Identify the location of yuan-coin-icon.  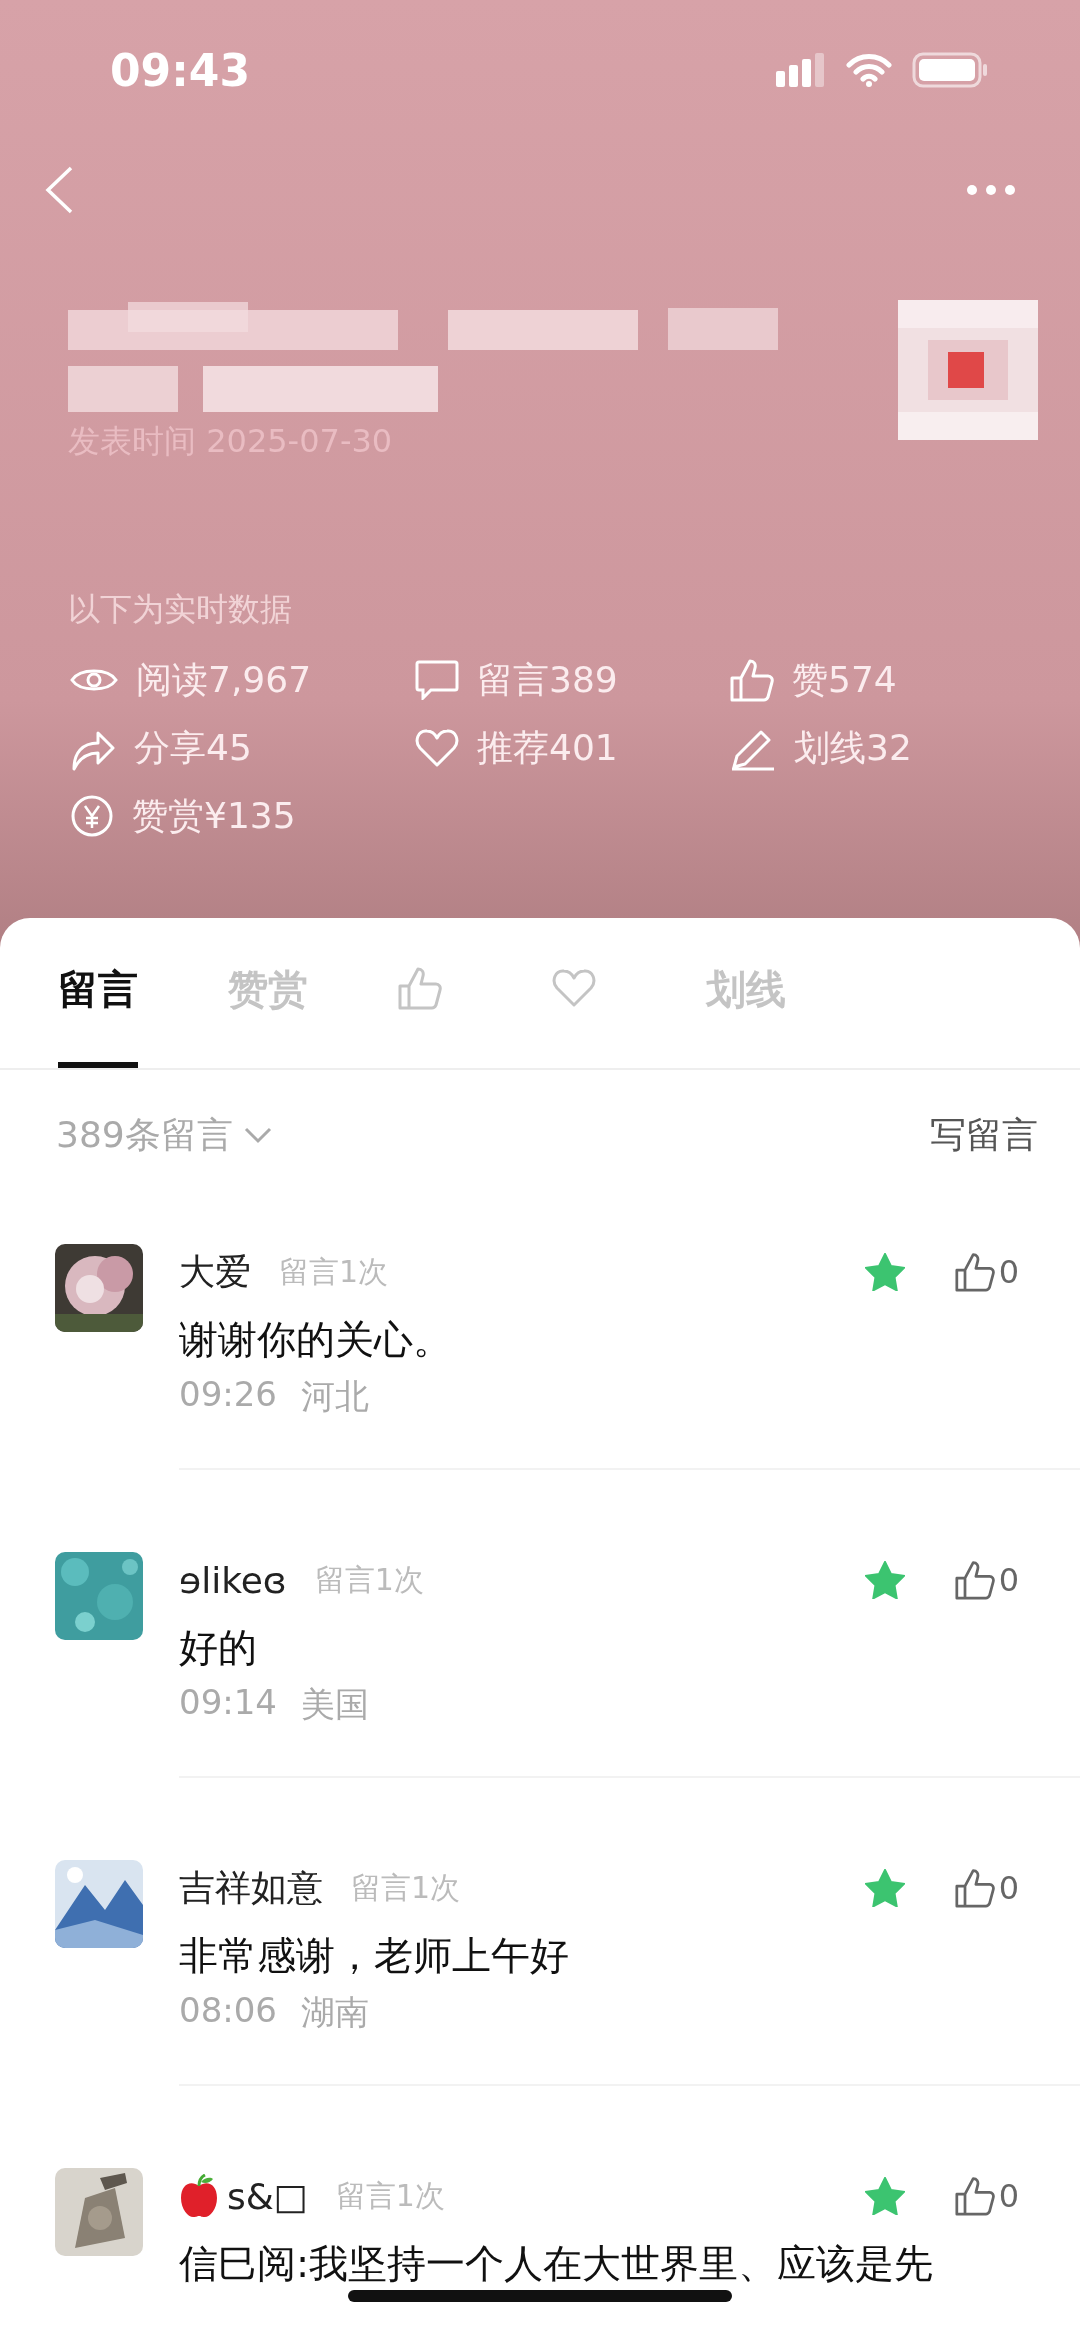
(92, 816).